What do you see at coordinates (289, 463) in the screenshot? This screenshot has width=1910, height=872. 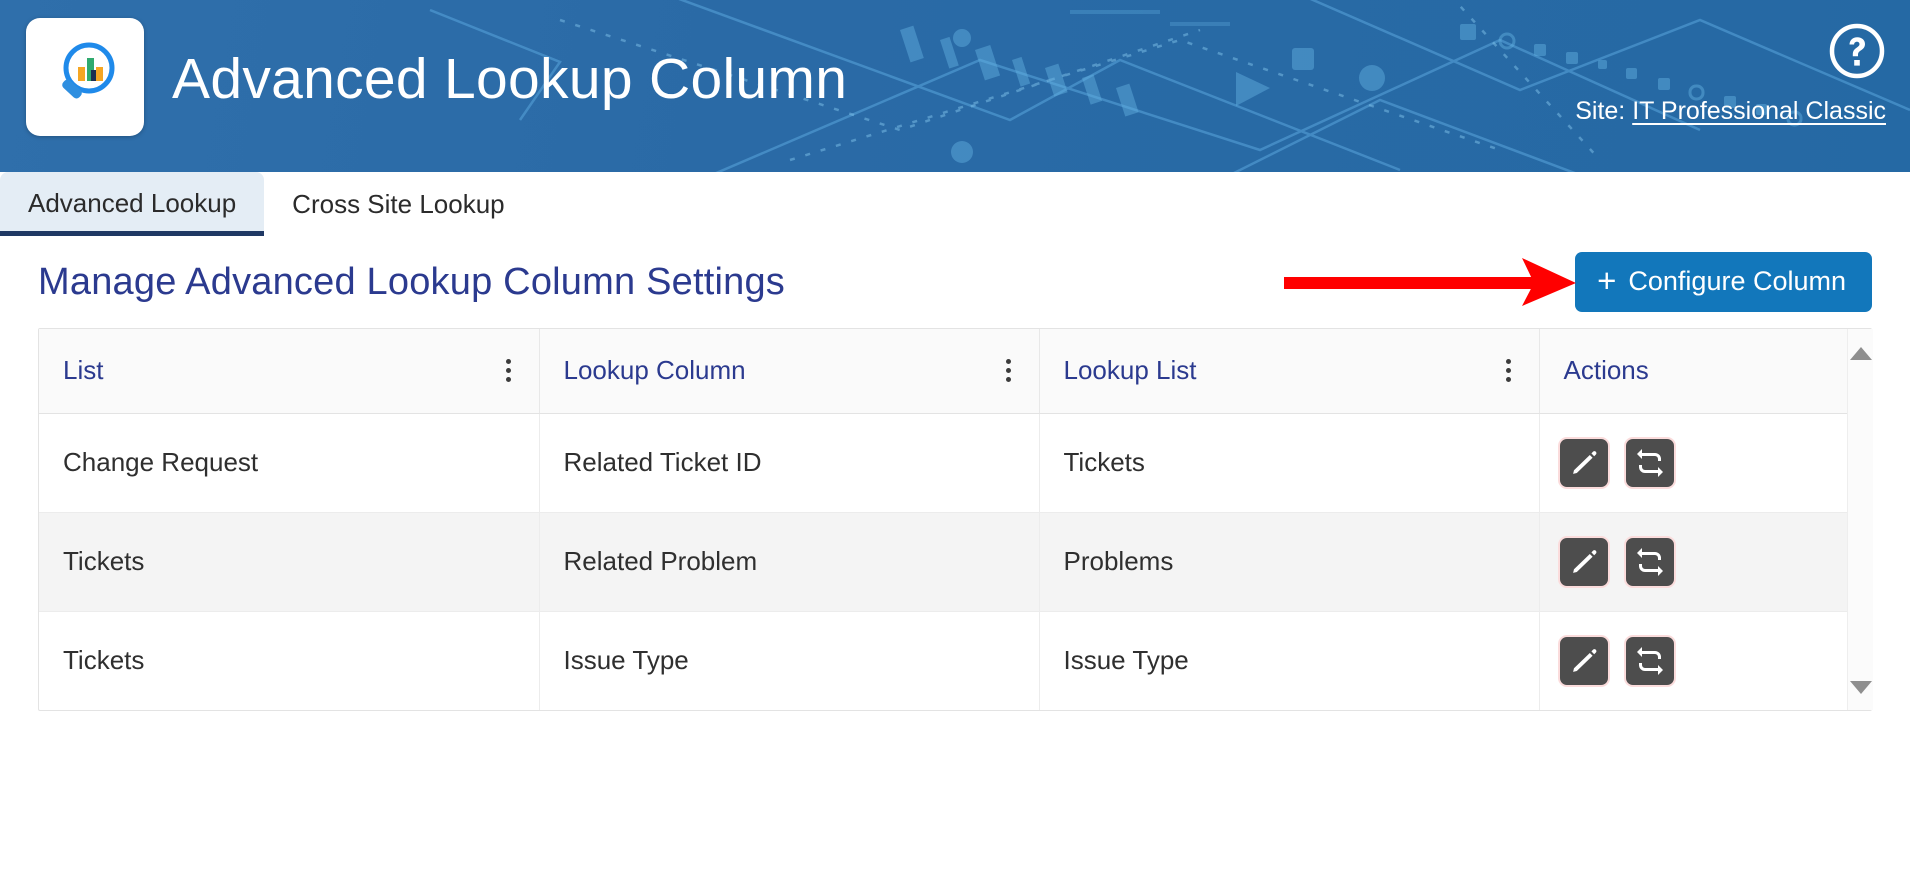 I see `cell-list: Change Request` at bounding box center [289, 463].